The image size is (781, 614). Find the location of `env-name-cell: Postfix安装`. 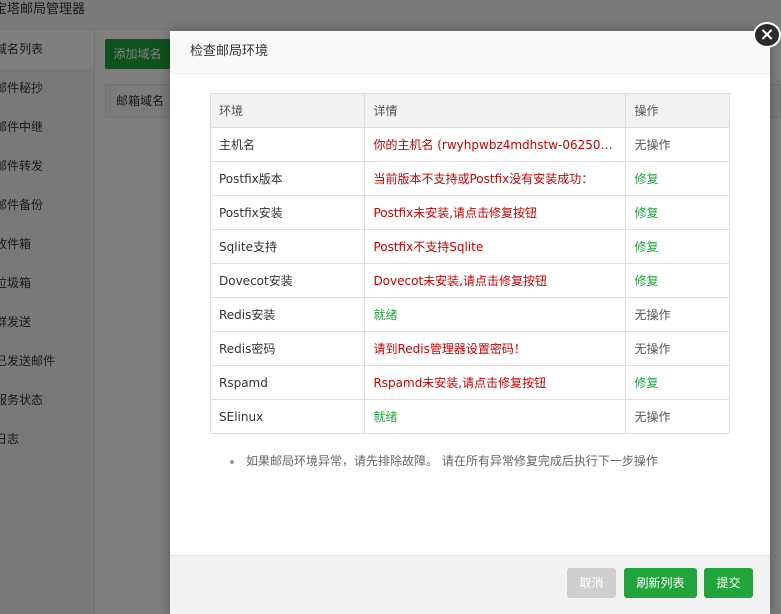

env-name-cell: Postfix安装 is located at coordinates (287, 212).